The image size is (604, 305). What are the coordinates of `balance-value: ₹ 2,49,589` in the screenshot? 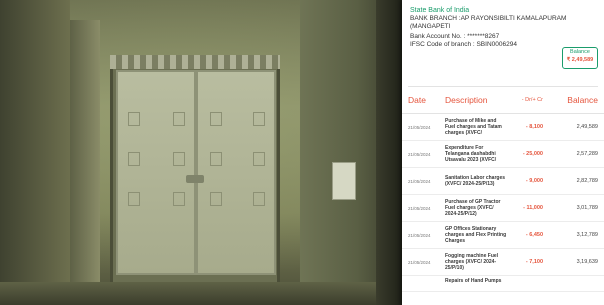 It's located at (580, 60).